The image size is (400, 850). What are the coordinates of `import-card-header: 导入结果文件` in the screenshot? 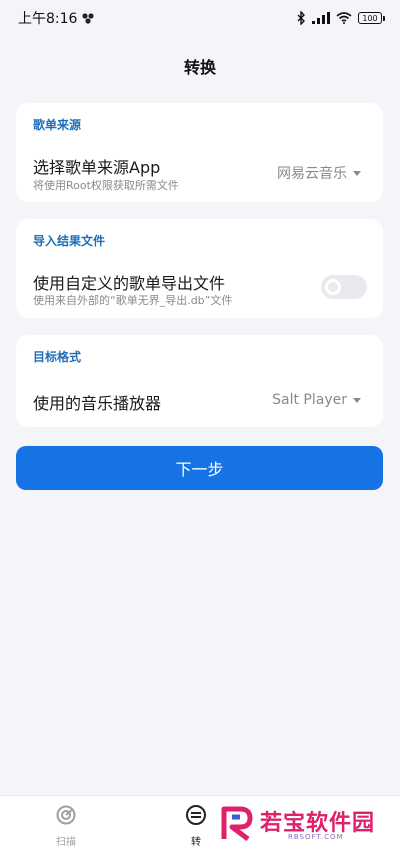 It's located at (69, 241).